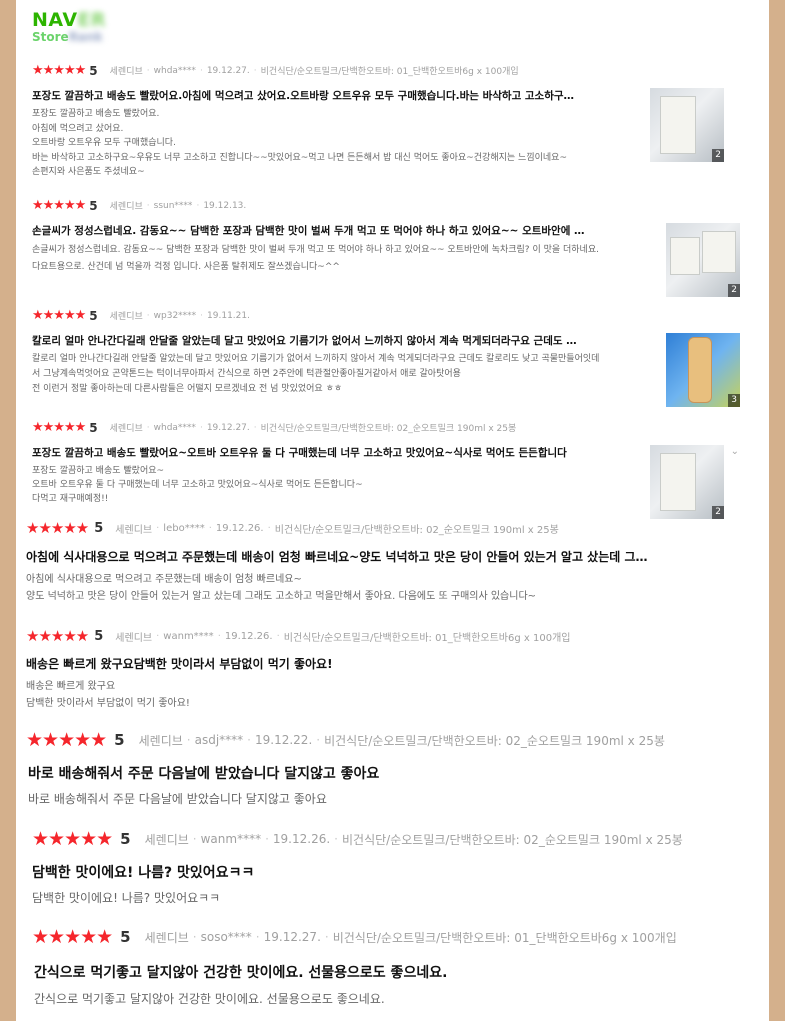  Describe the element at coordinates (734, 400) in the screenshot. I see `photo-count-badge: 3` at that location.